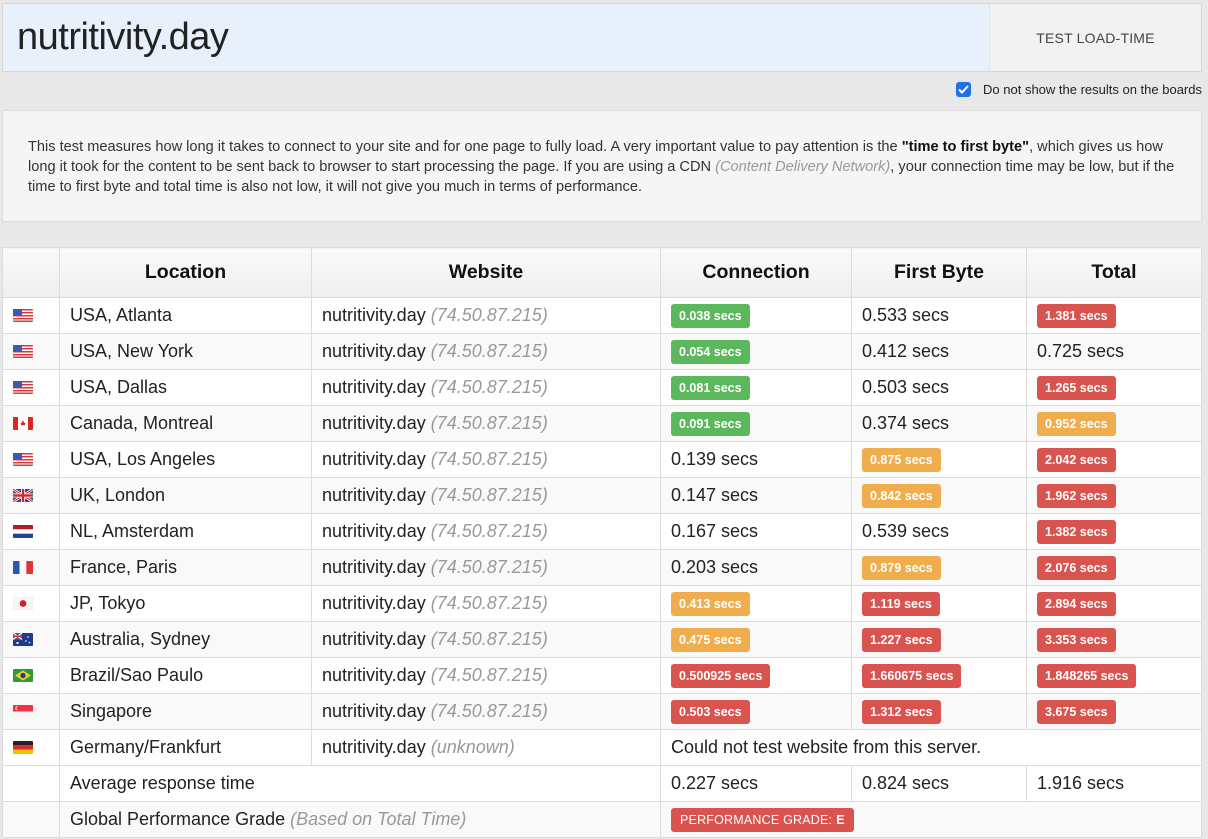 The image size is (1208, 839). I want to click on connection-badge: 0.081 secs, so click(710, 387).